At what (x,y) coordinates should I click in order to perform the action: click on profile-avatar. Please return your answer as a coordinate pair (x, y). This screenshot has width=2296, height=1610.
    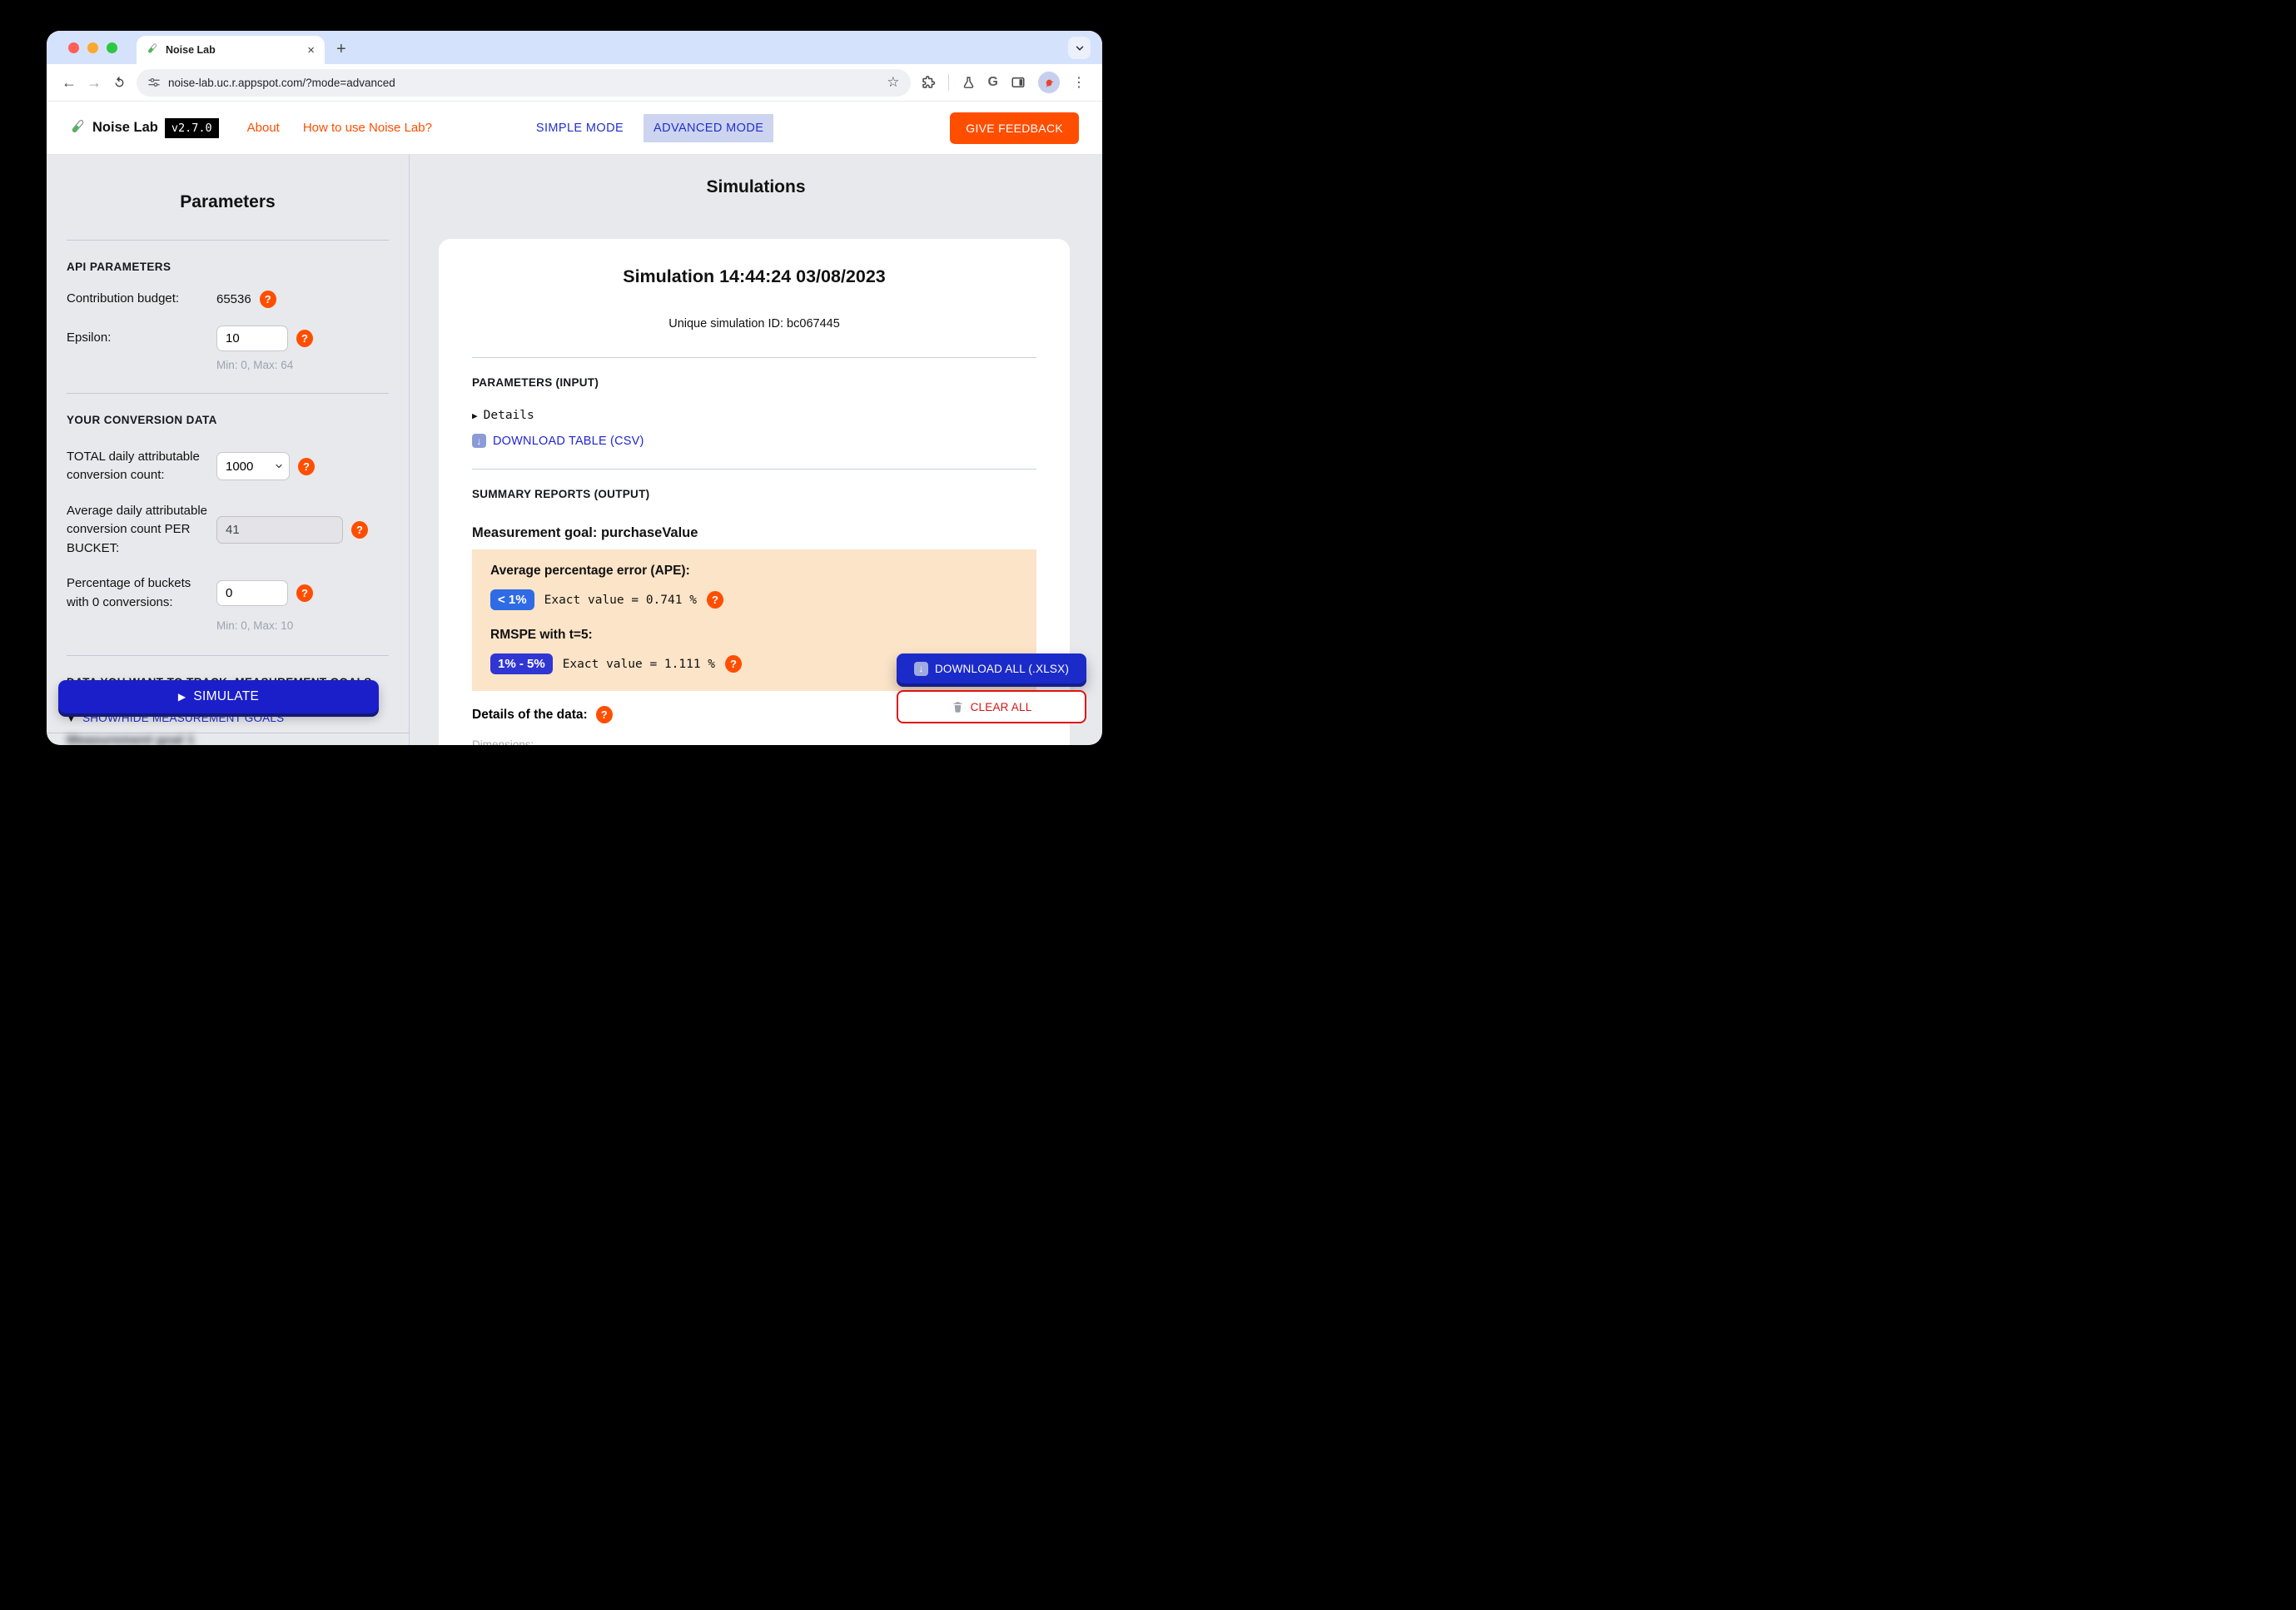
    Looking at the image, I should click on (1049, 82).